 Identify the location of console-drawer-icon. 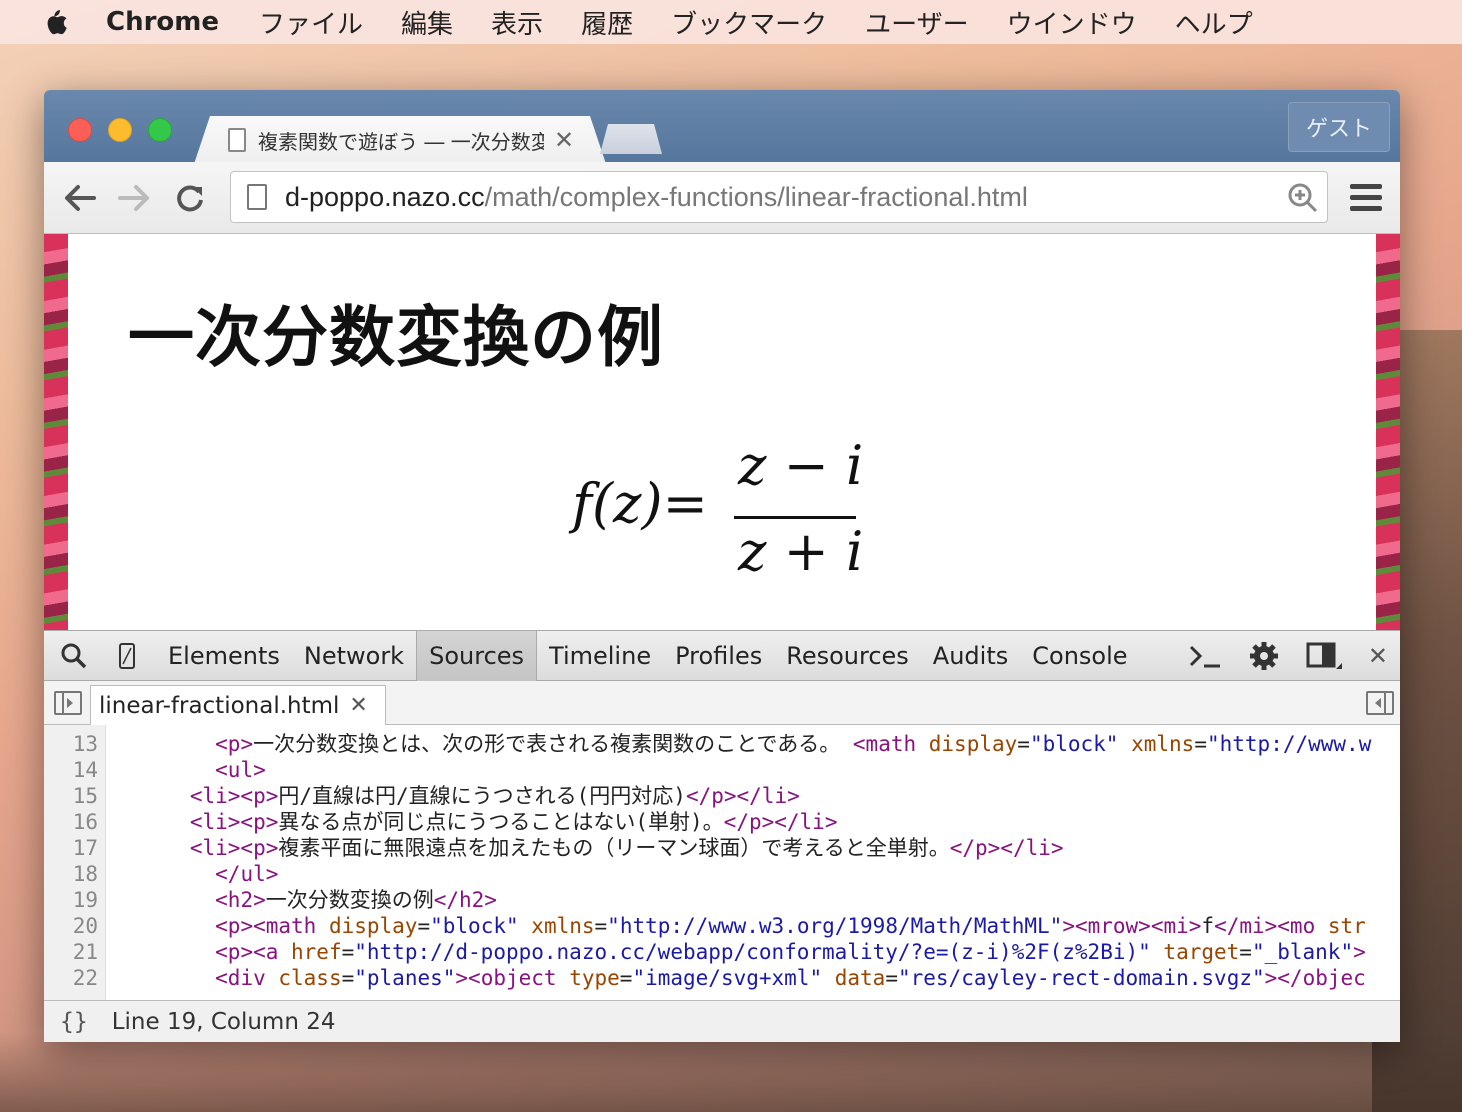
(1205, 656).